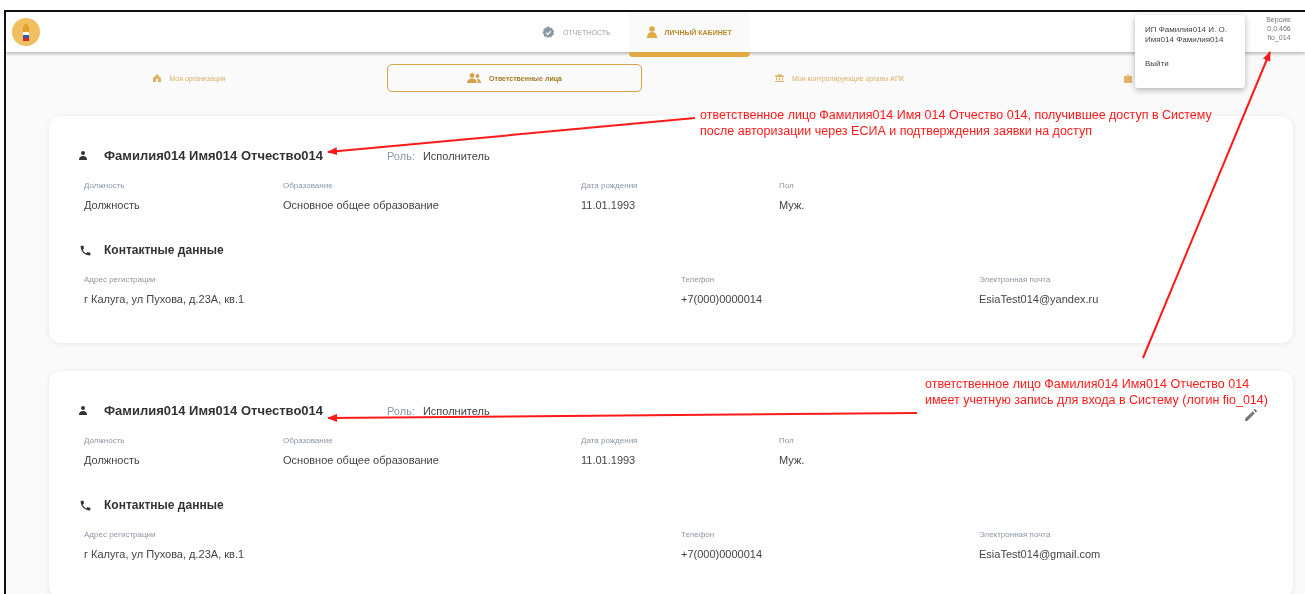 The height and width of the screenshot is (594, 1305). Describe the element at coordinates (1250, 415) in the screenshot. I see `pencil-icon` at that location.